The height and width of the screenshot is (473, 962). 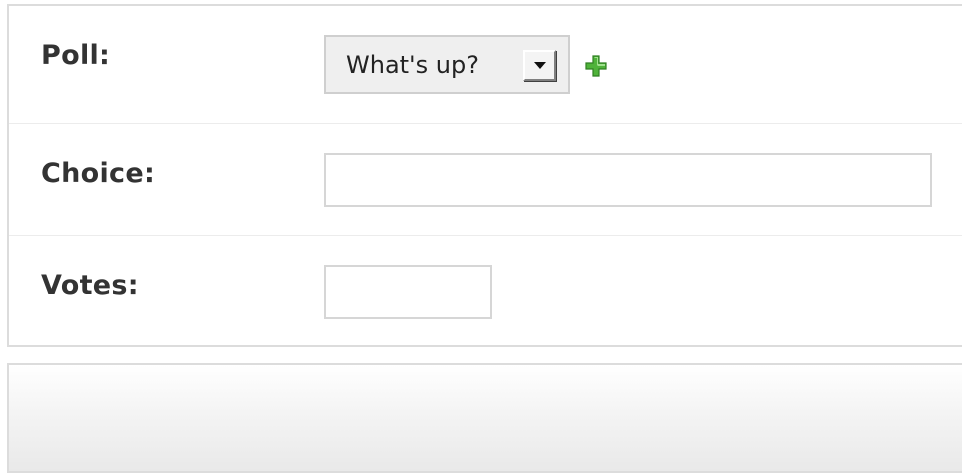 I want to click on poll-select: What's up?, so click(x=447, y=64).